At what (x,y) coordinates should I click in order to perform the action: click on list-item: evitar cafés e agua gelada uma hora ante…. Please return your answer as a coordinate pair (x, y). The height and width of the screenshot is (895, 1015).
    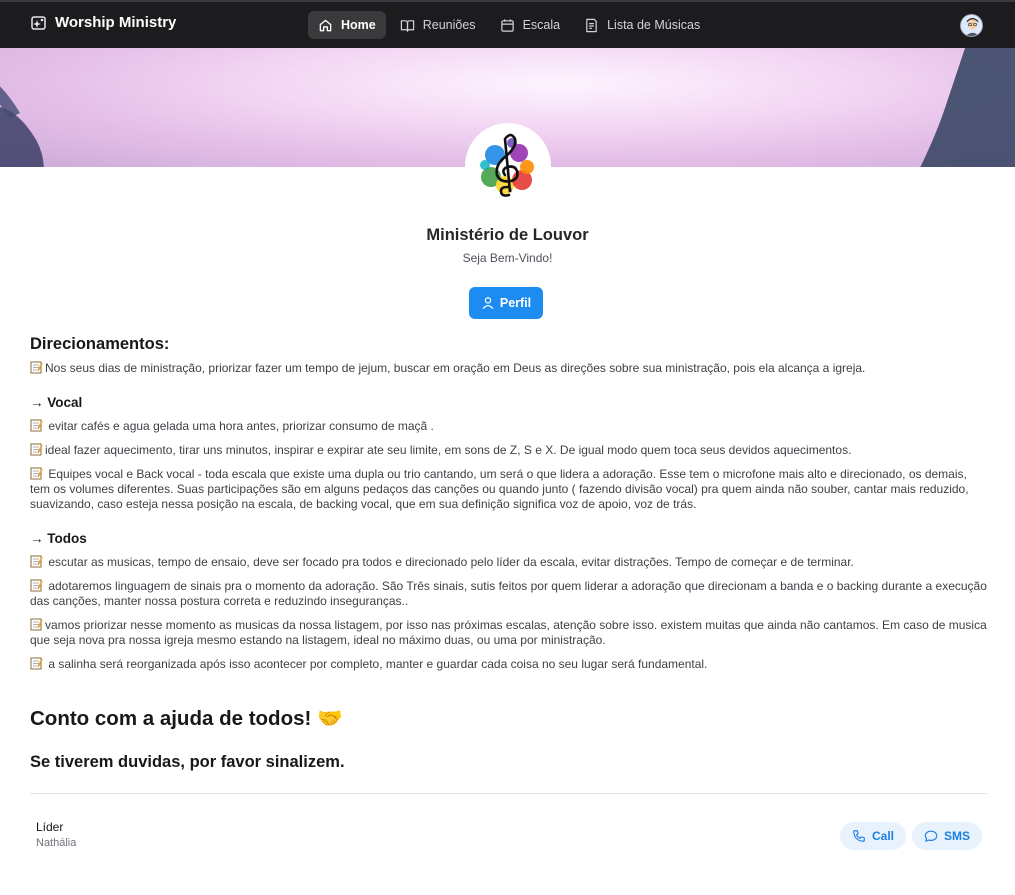
    Looking at the image, I should click on (508, 426).